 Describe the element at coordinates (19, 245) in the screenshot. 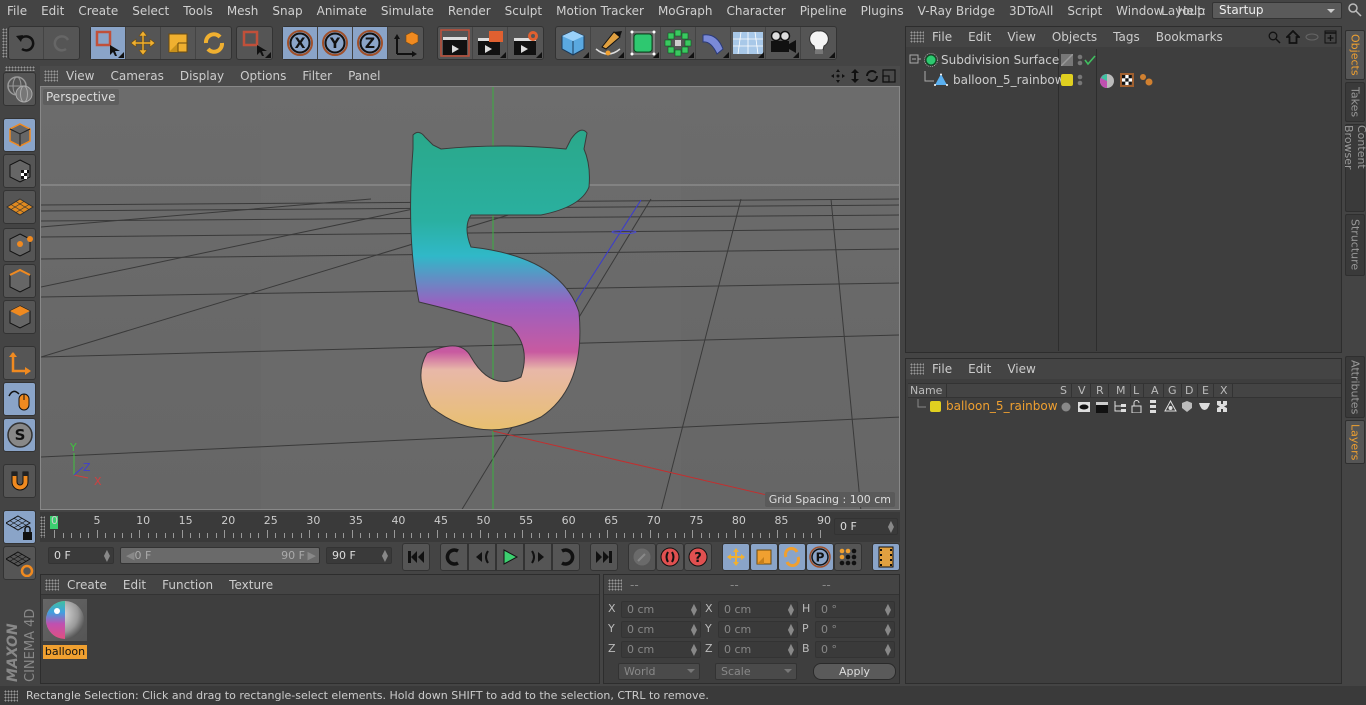

I see `points-mode-button` at that location.